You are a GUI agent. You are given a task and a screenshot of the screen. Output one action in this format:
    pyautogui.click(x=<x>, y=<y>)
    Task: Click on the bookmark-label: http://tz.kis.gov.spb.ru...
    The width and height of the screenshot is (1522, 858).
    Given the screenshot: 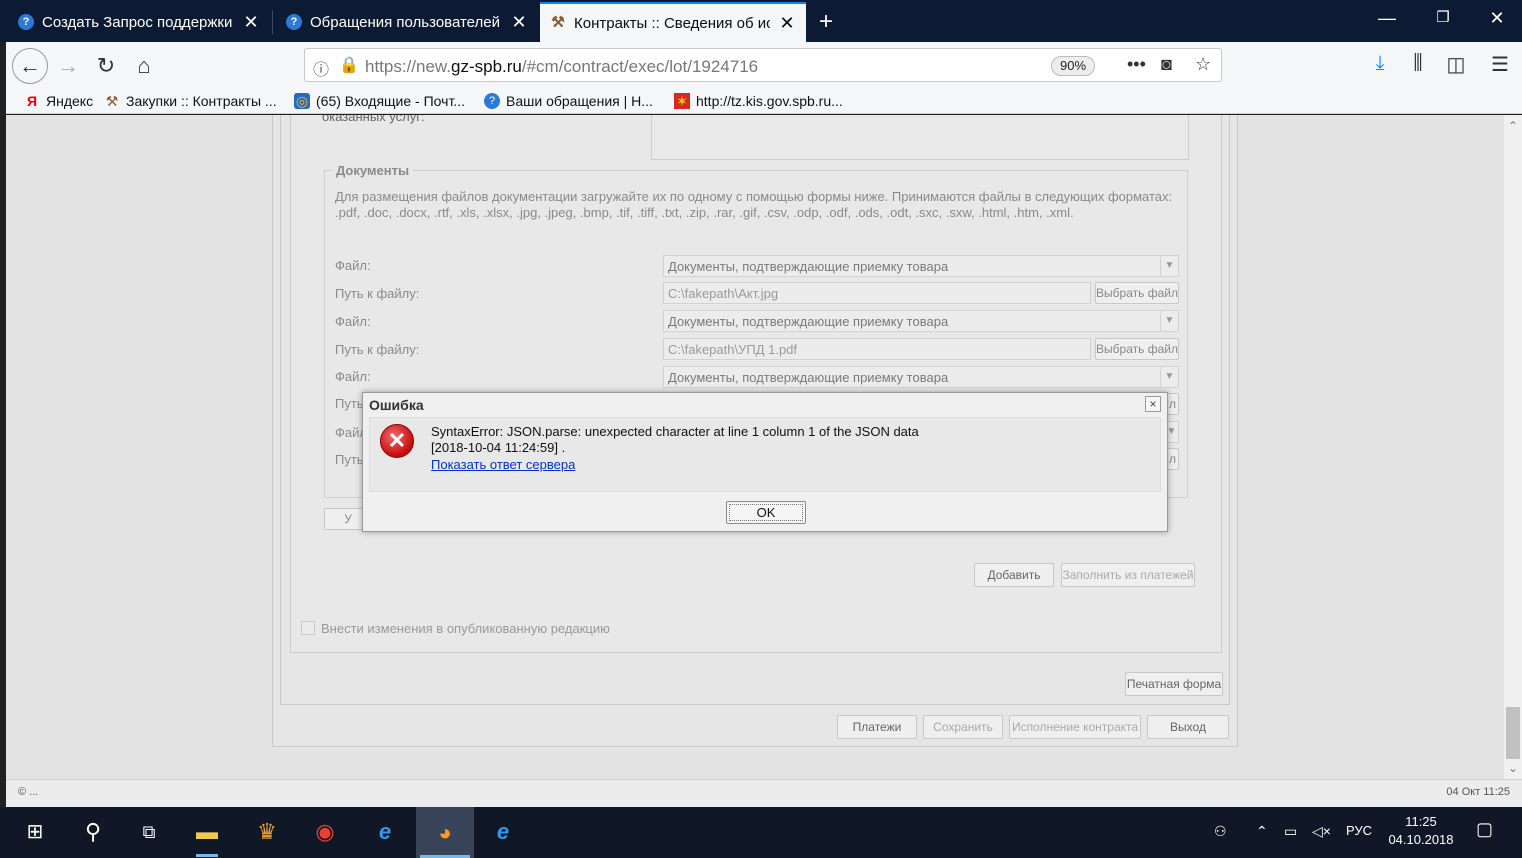 What is the action you would take?
    pyautogui.click(x=769, y=101)
    